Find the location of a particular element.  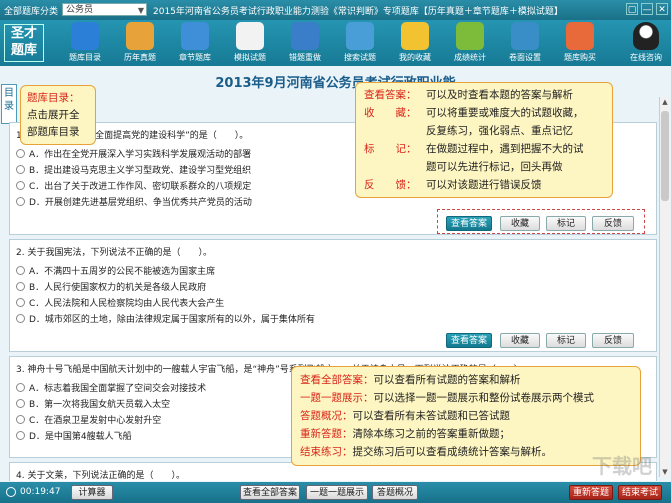

toolbar-label: 历年真题 is located at coordinates (140, 57).